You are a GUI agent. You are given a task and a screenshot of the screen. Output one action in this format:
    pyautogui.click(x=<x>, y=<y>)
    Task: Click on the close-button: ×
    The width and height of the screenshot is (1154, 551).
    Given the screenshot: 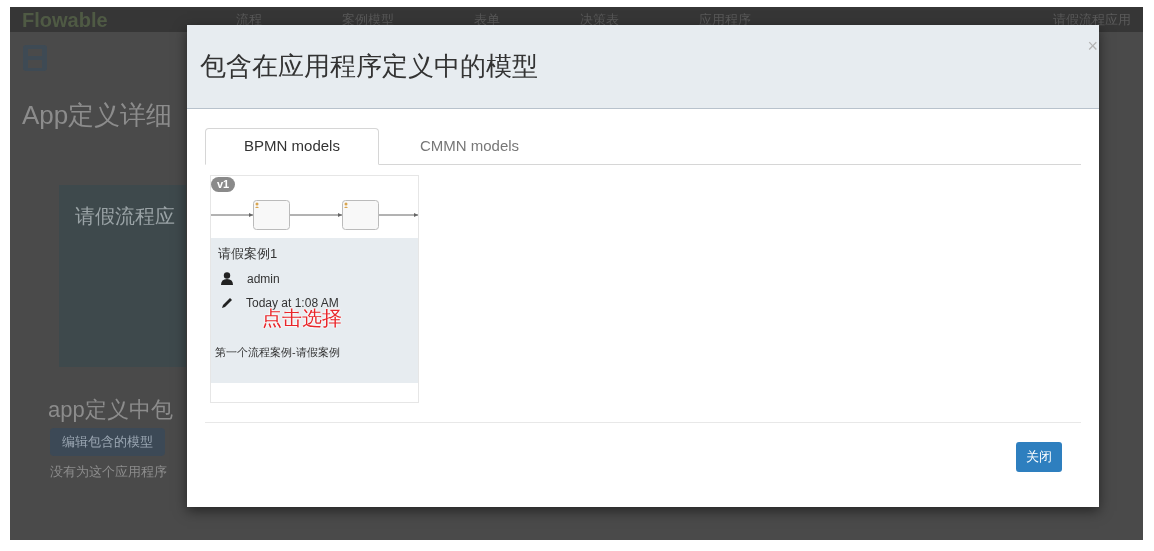 What is the action you would take?
    pyautogui.click(x=1092, y=46)
    